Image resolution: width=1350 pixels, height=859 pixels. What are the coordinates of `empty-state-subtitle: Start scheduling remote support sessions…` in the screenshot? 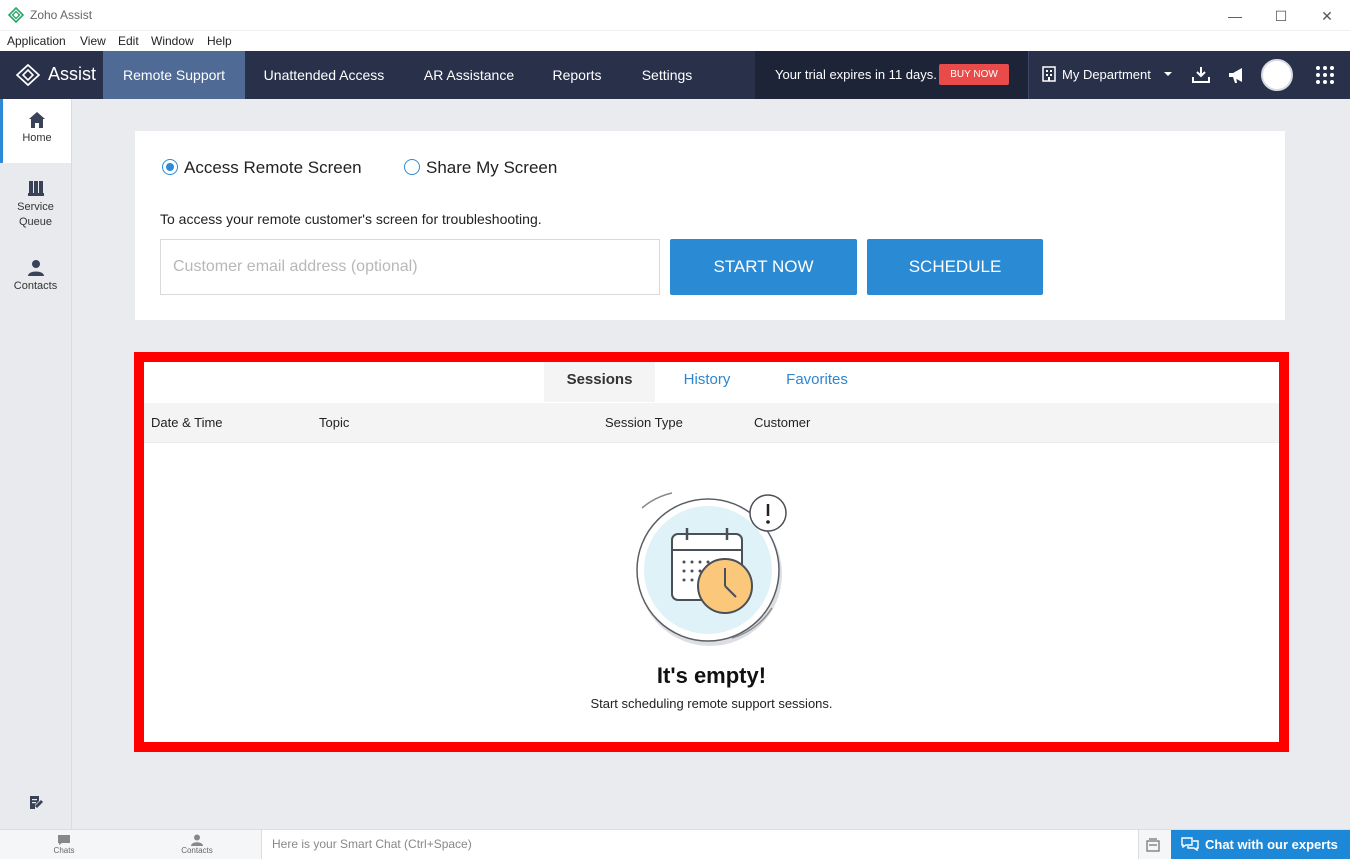 It's located at (711, 703).